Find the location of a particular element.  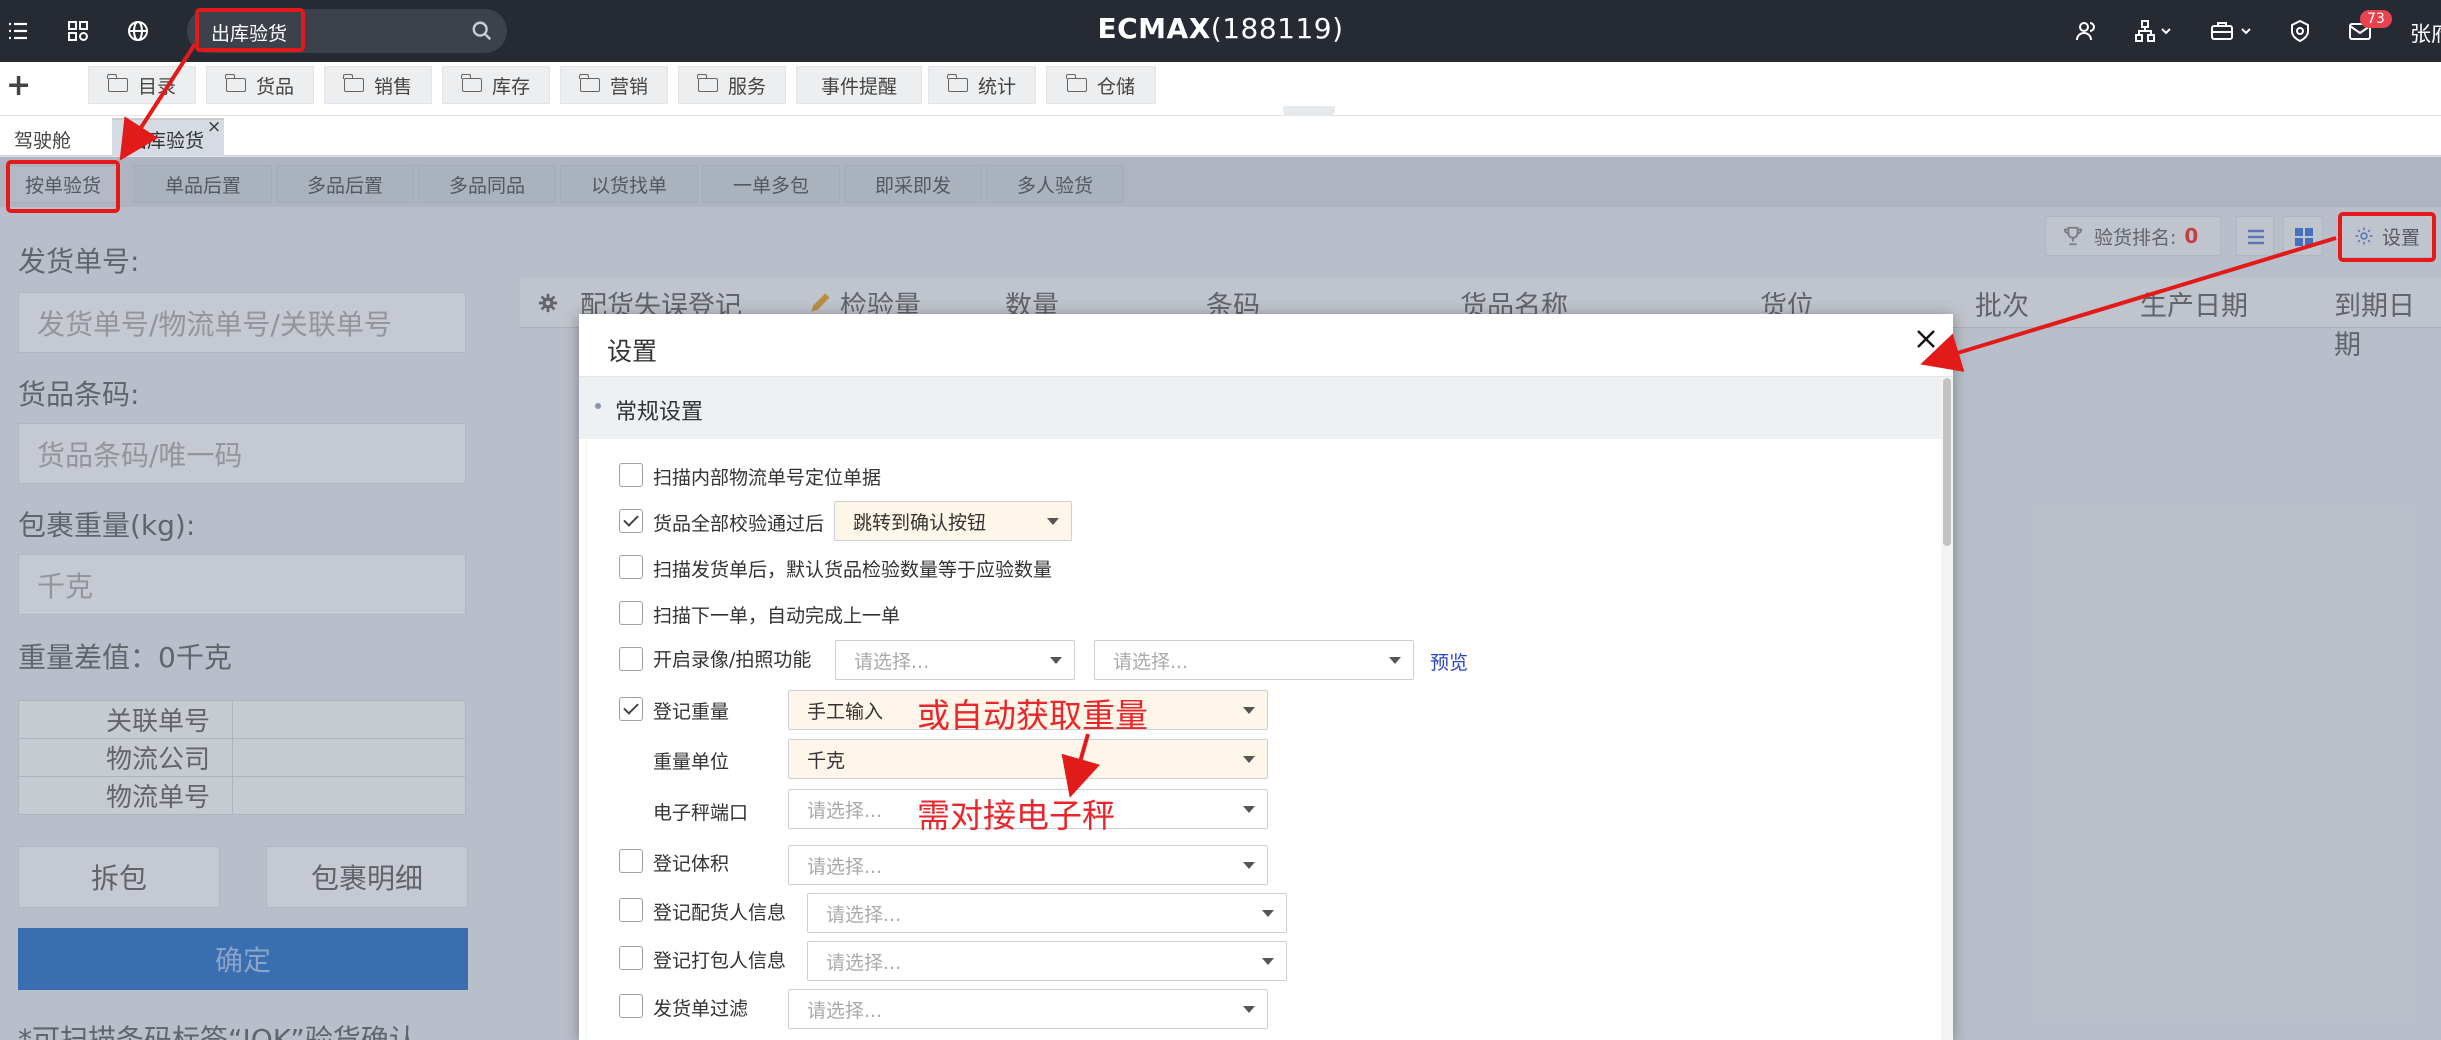

preview-link: 预览 is located at coordinates (1449, 661).